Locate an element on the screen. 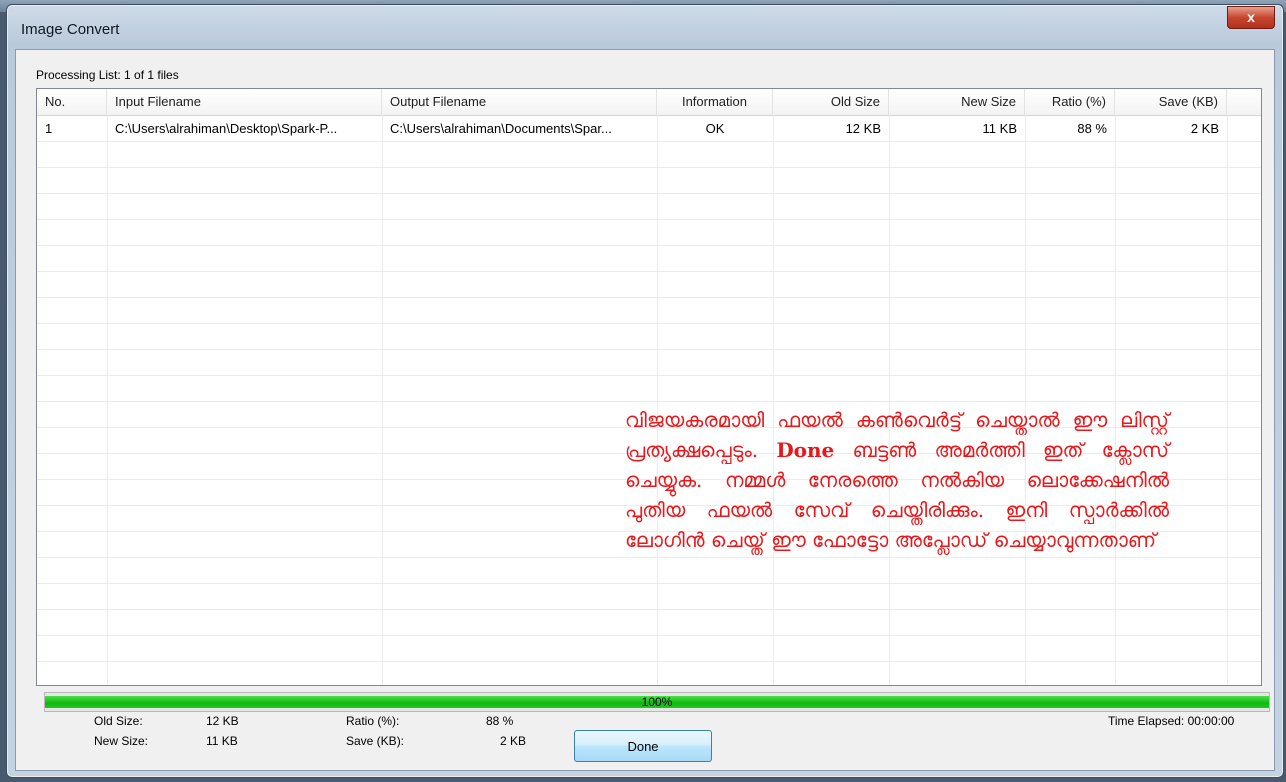  old-size-value: 12 KB is located at coordinates (222, 721).